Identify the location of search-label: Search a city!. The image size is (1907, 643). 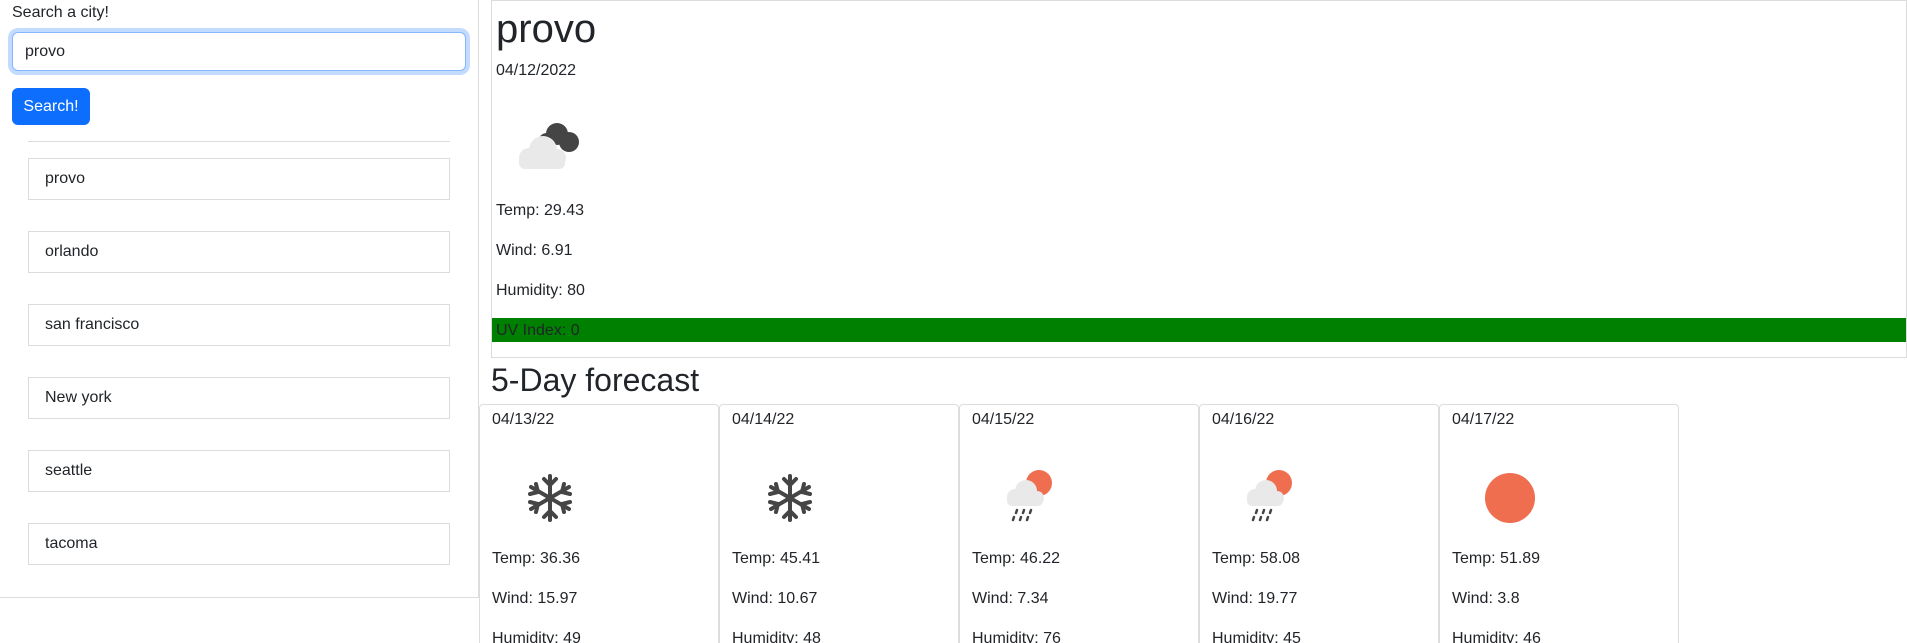
(60, 12).